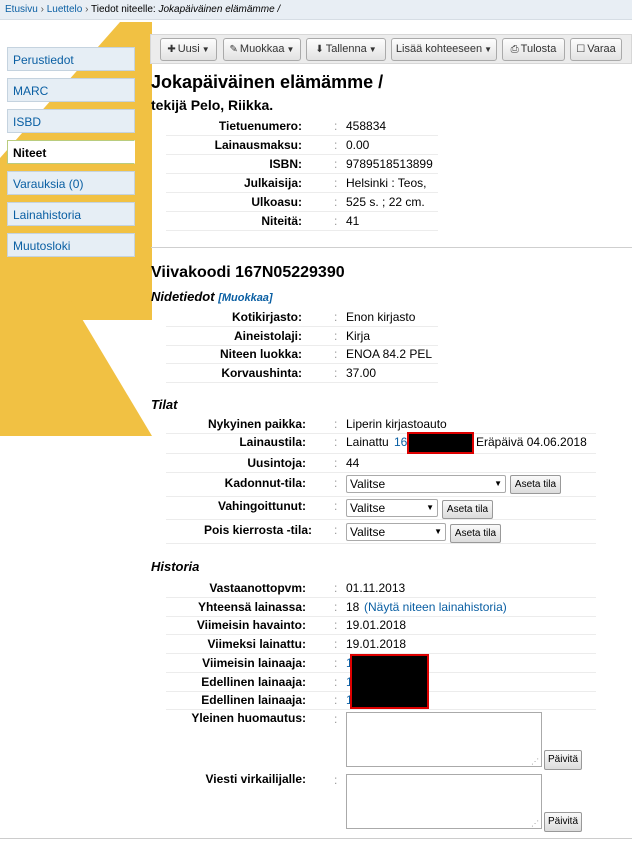 This screenshot has width=632, height=844. What do you see at coordinates (514, 49) in the screenshot?
I see `printer-icon: ⎙` at bounding box center [514, 49].